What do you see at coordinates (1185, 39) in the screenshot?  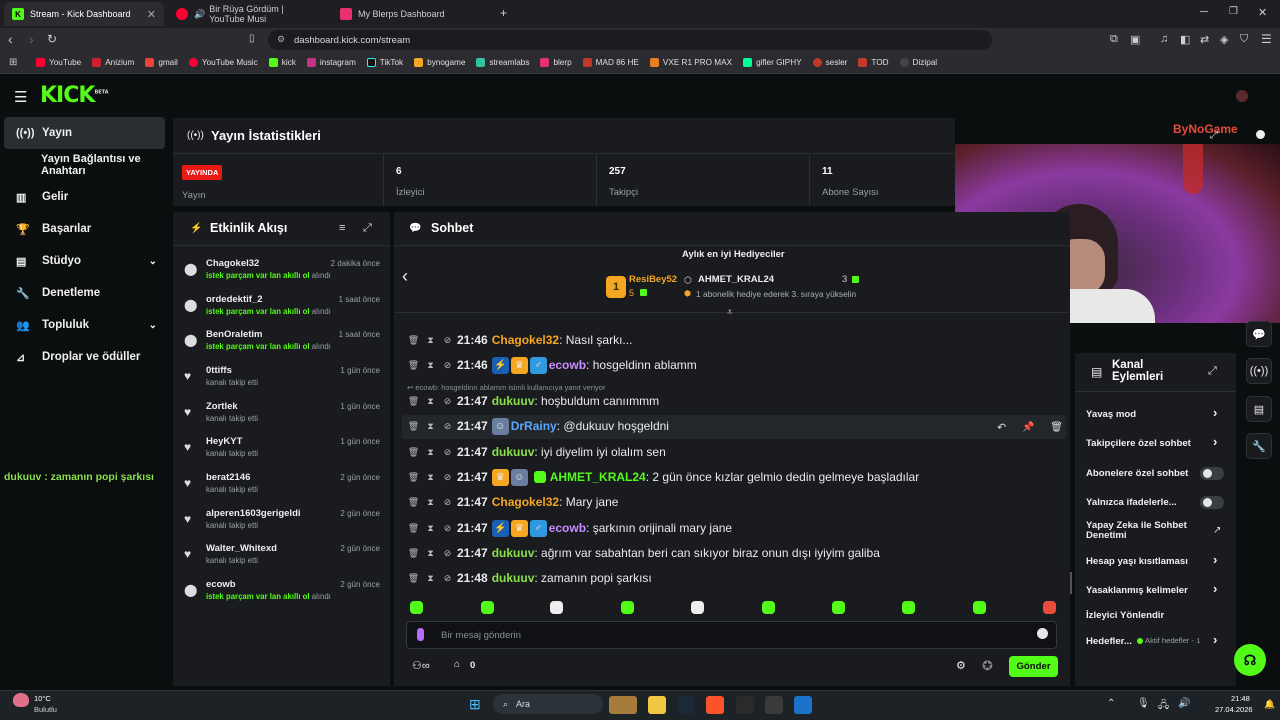 I see `sidebar-icon: ◧` at bounding box center [1185, 39].